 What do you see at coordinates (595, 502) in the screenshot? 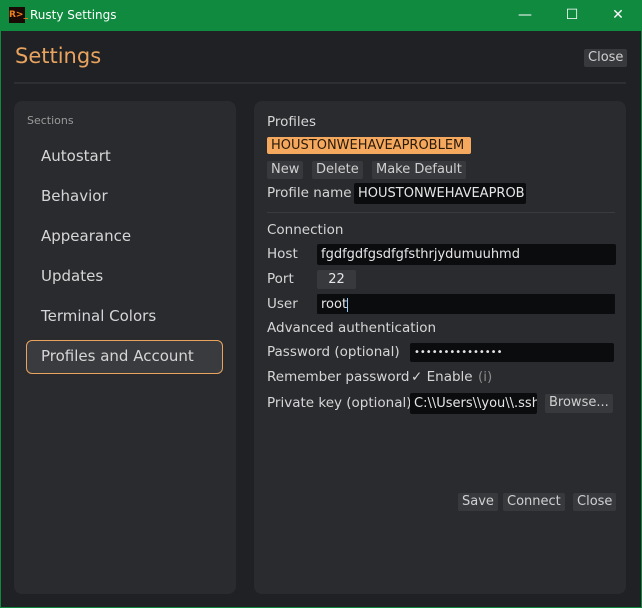
I see `close-button: Close` at bounding box center [595, 502].